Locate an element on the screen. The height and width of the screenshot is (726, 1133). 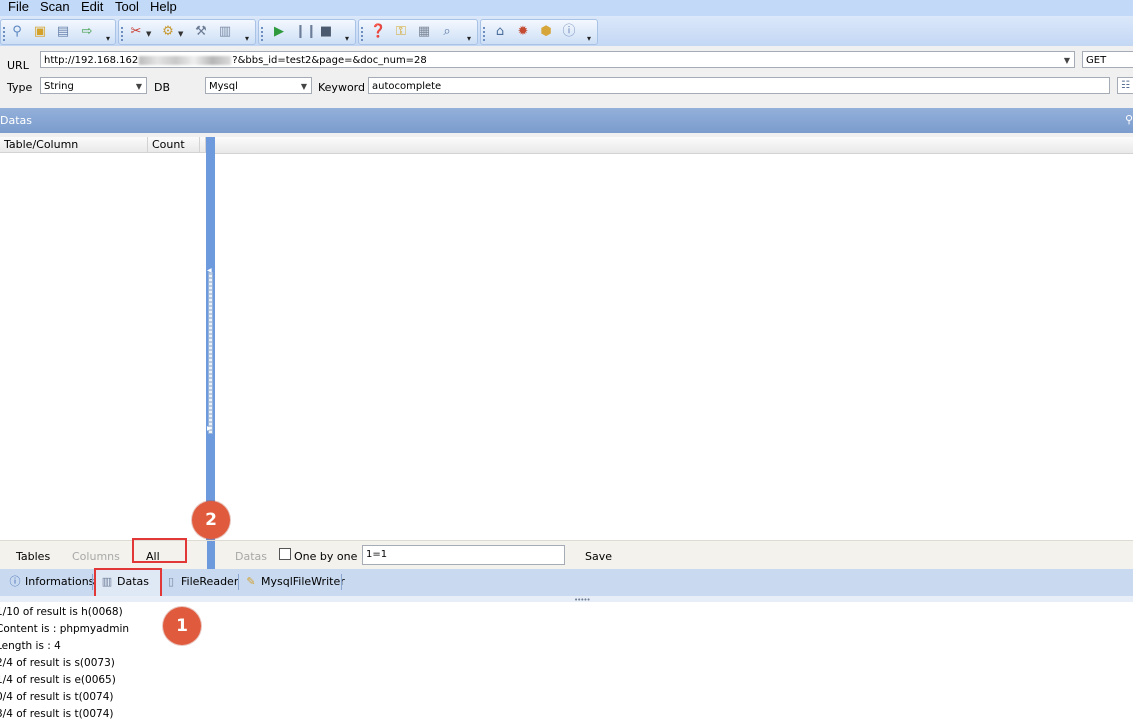
menu-file: File is located at coordinates (18, 7).